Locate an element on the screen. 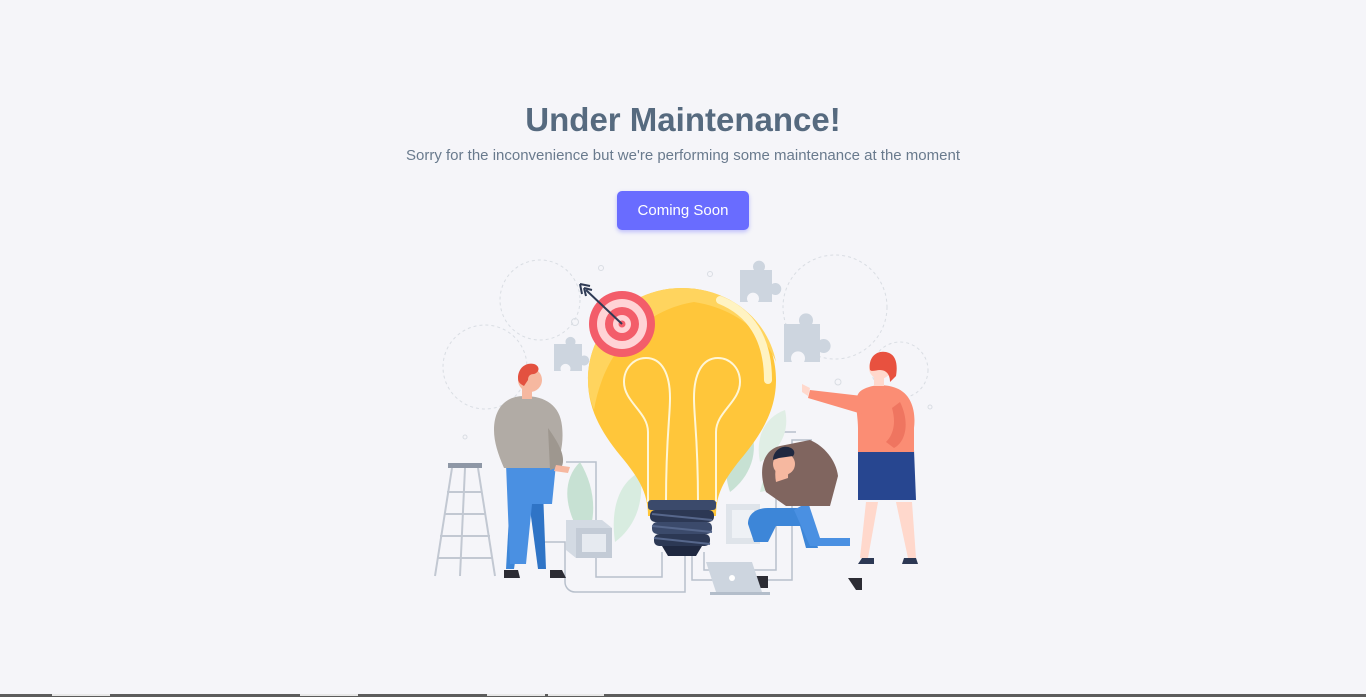 The width and height of the screenshot is (1366, 697). ladder-icon is located at coordinates (465, 520).